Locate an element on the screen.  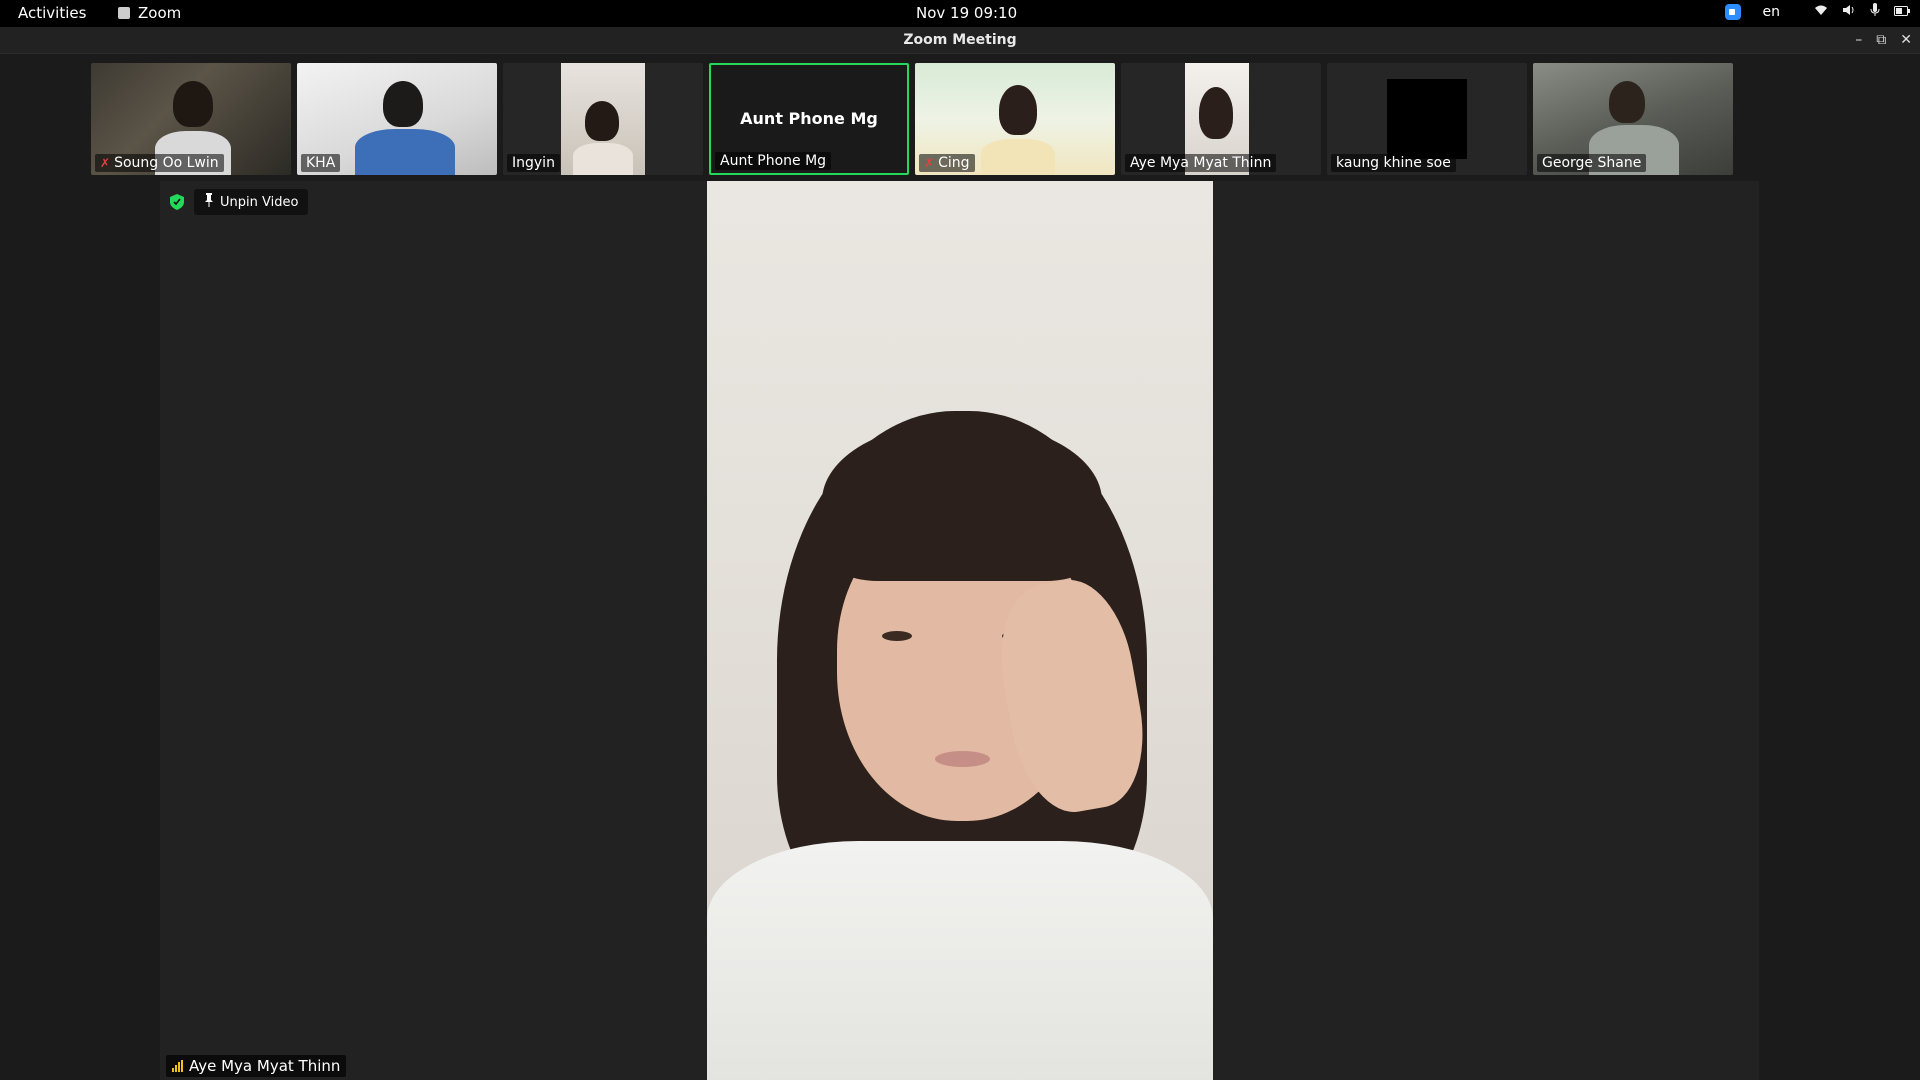
shield-icon is located at coordinates (177, 202).